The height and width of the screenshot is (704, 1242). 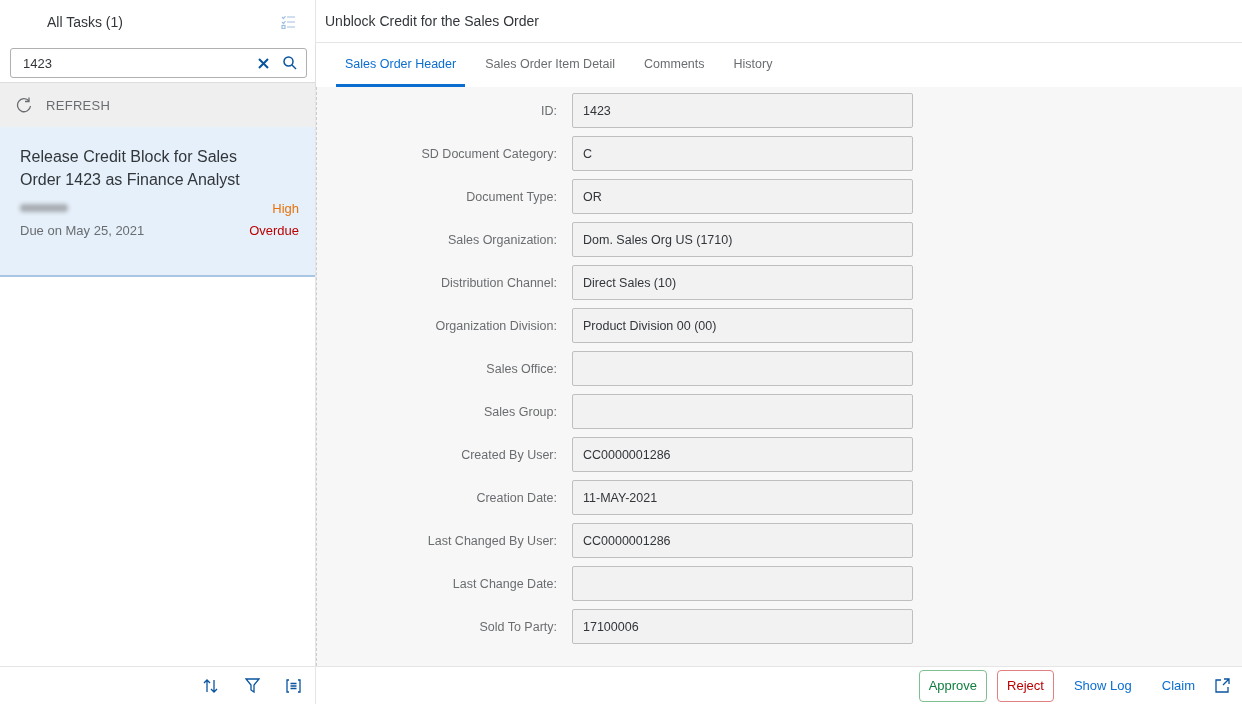 What do you see at coordinates (742, 239) in the screenshot?
I see `input-field: Dom. Sales Org US (1710)` at bounding box center [742, 239].